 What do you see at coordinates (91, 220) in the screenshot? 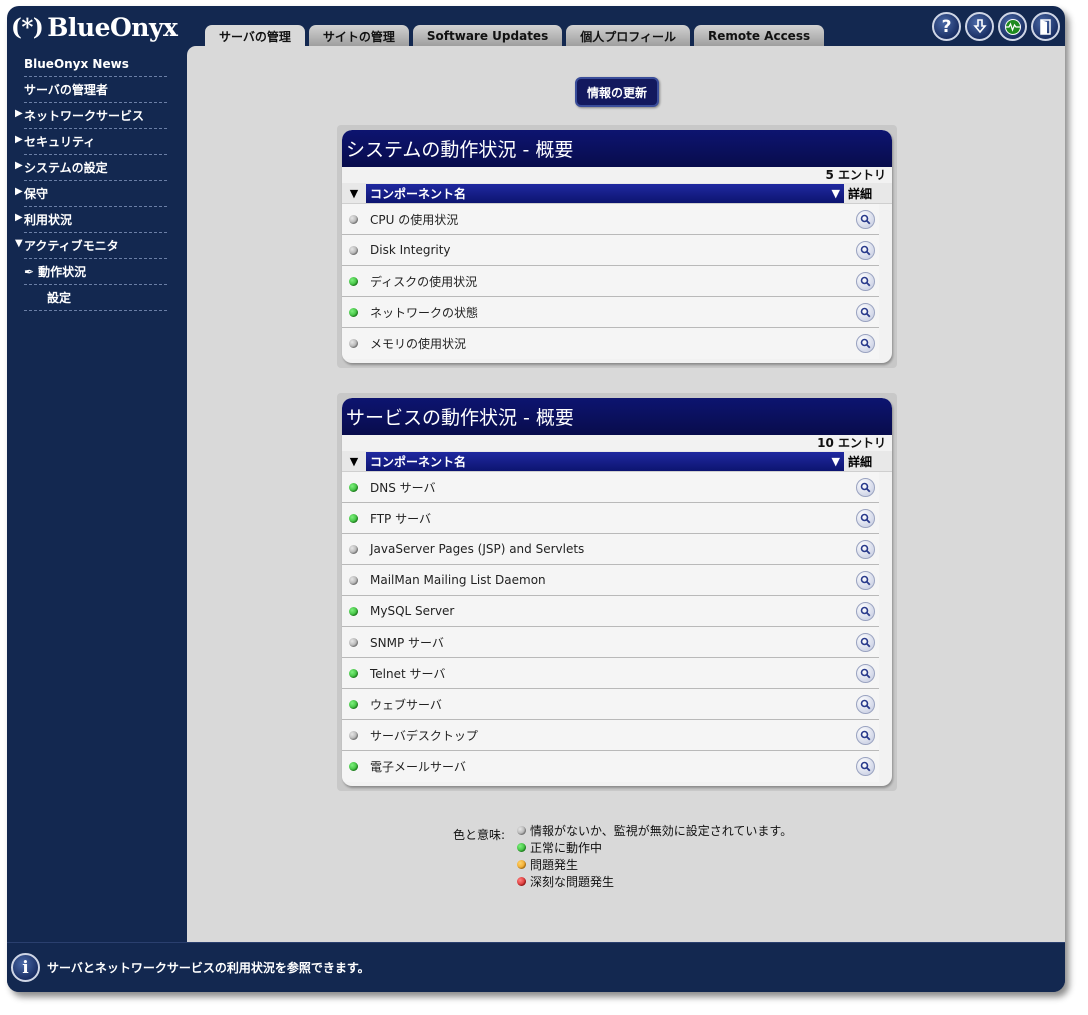
I see `sidebar-item-usage: ▶ 利用状況` at bounding box center [91, 220].